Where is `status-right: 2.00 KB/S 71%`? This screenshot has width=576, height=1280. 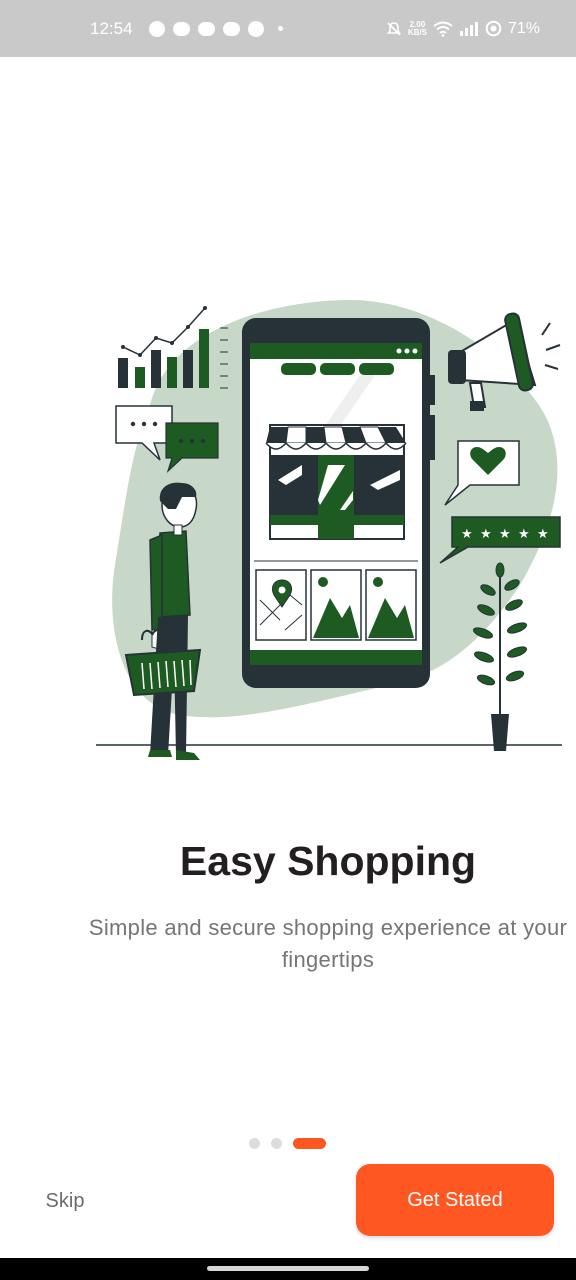
status-right: 2.00 KB/S 71% is located at coordinates (463, 29).